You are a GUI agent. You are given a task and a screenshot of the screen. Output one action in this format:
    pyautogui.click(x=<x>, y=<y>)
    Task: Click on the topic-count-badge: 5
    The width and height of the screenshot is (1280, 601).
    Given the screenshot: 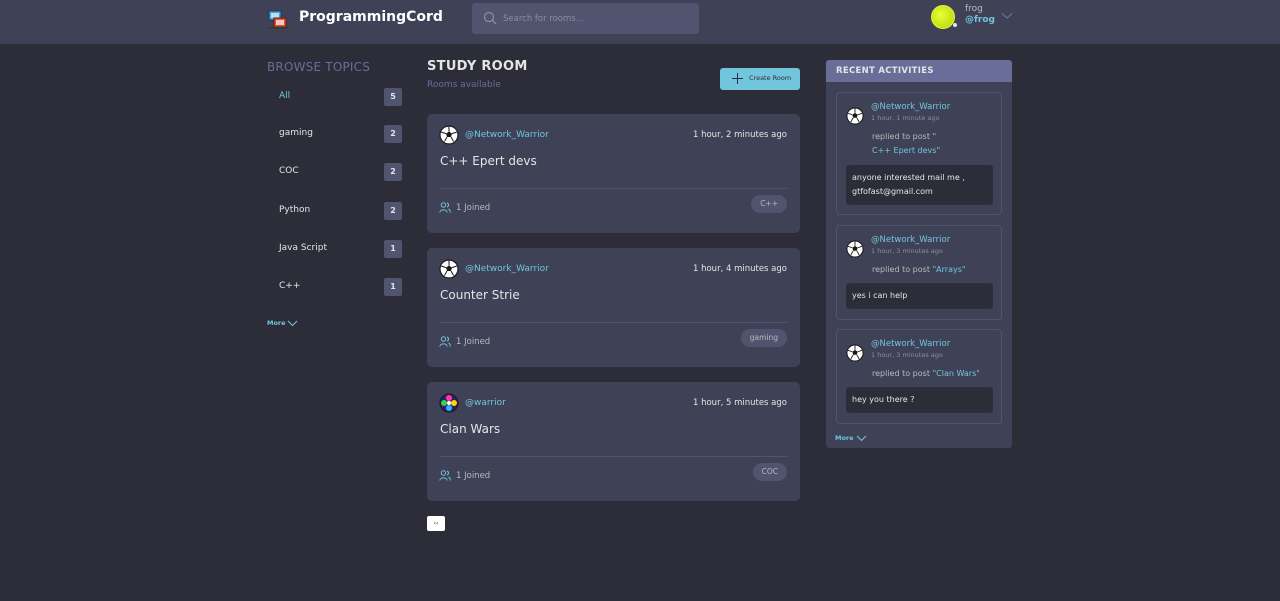 What is the action you would take?
    pyautogui.click(x=393, y=97)
    